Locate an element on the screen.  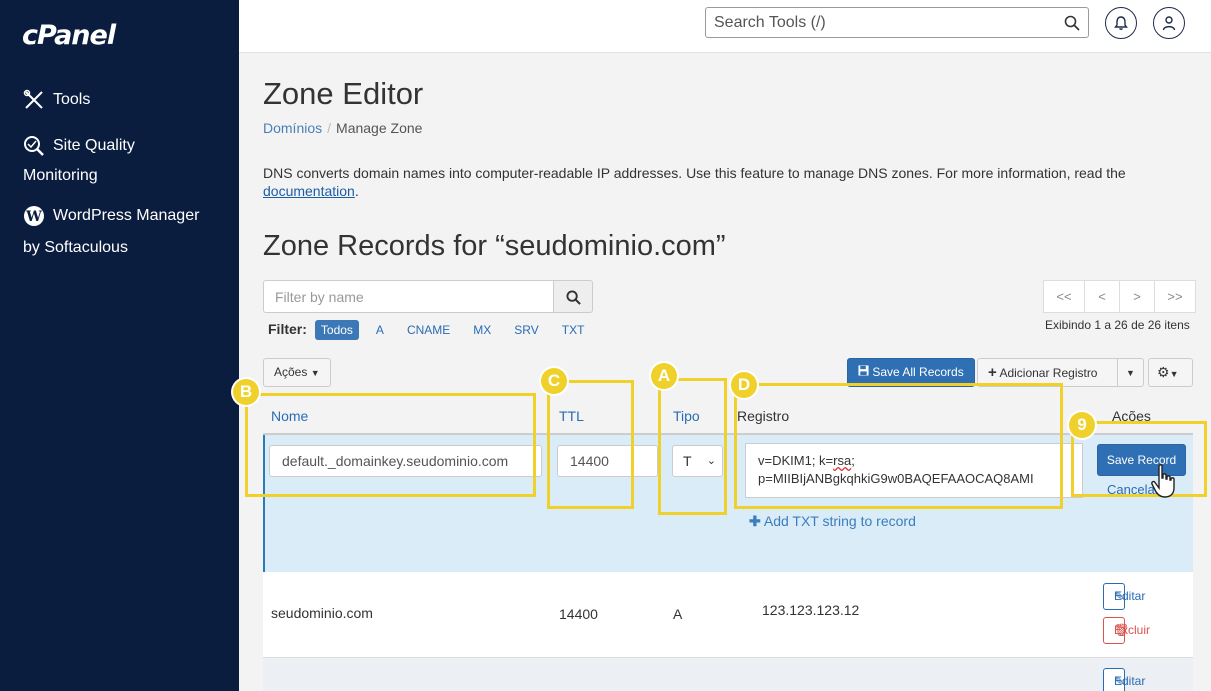
magnifier-icon is located at coordinates (34, 146).